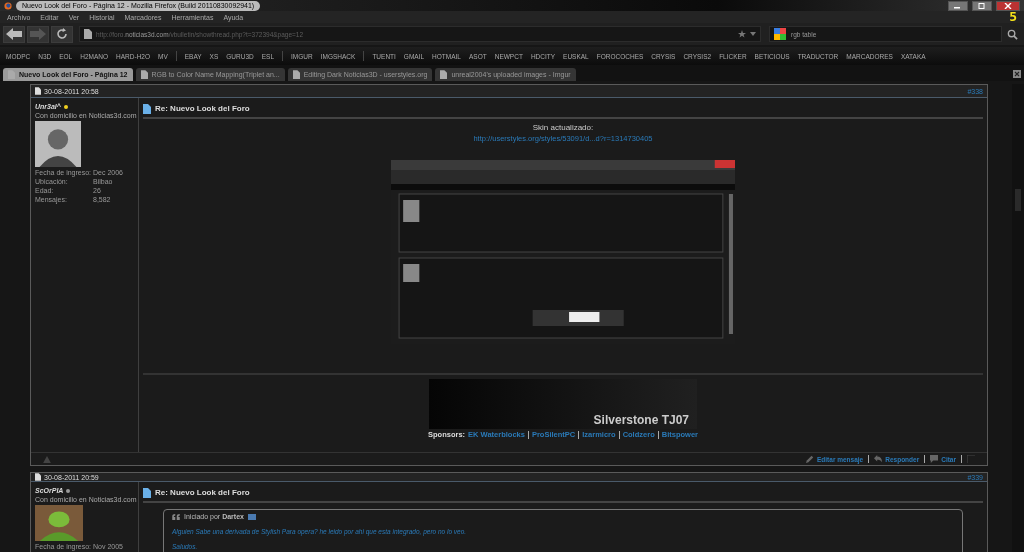 Image resolution: width=1024 pixels, height=552 pixels. I want to click on counter-text: 5, so click(1013, 17).